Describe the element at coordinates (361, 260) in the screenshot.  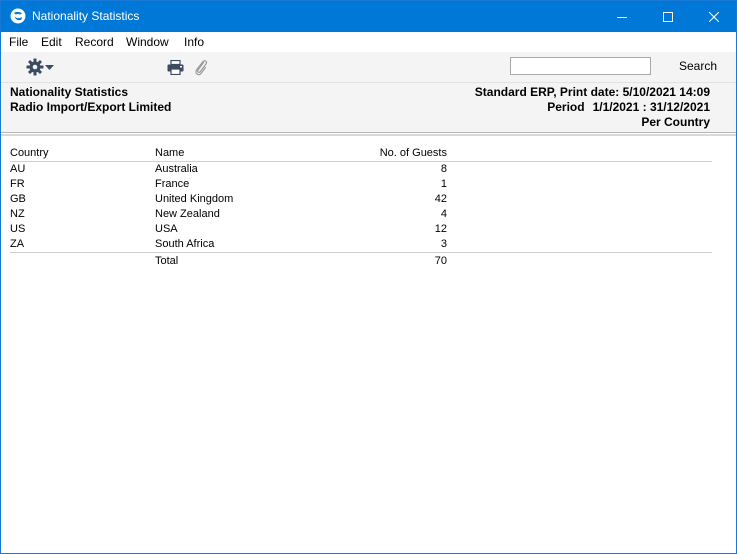
I see `total-row: Total 70` at that location.